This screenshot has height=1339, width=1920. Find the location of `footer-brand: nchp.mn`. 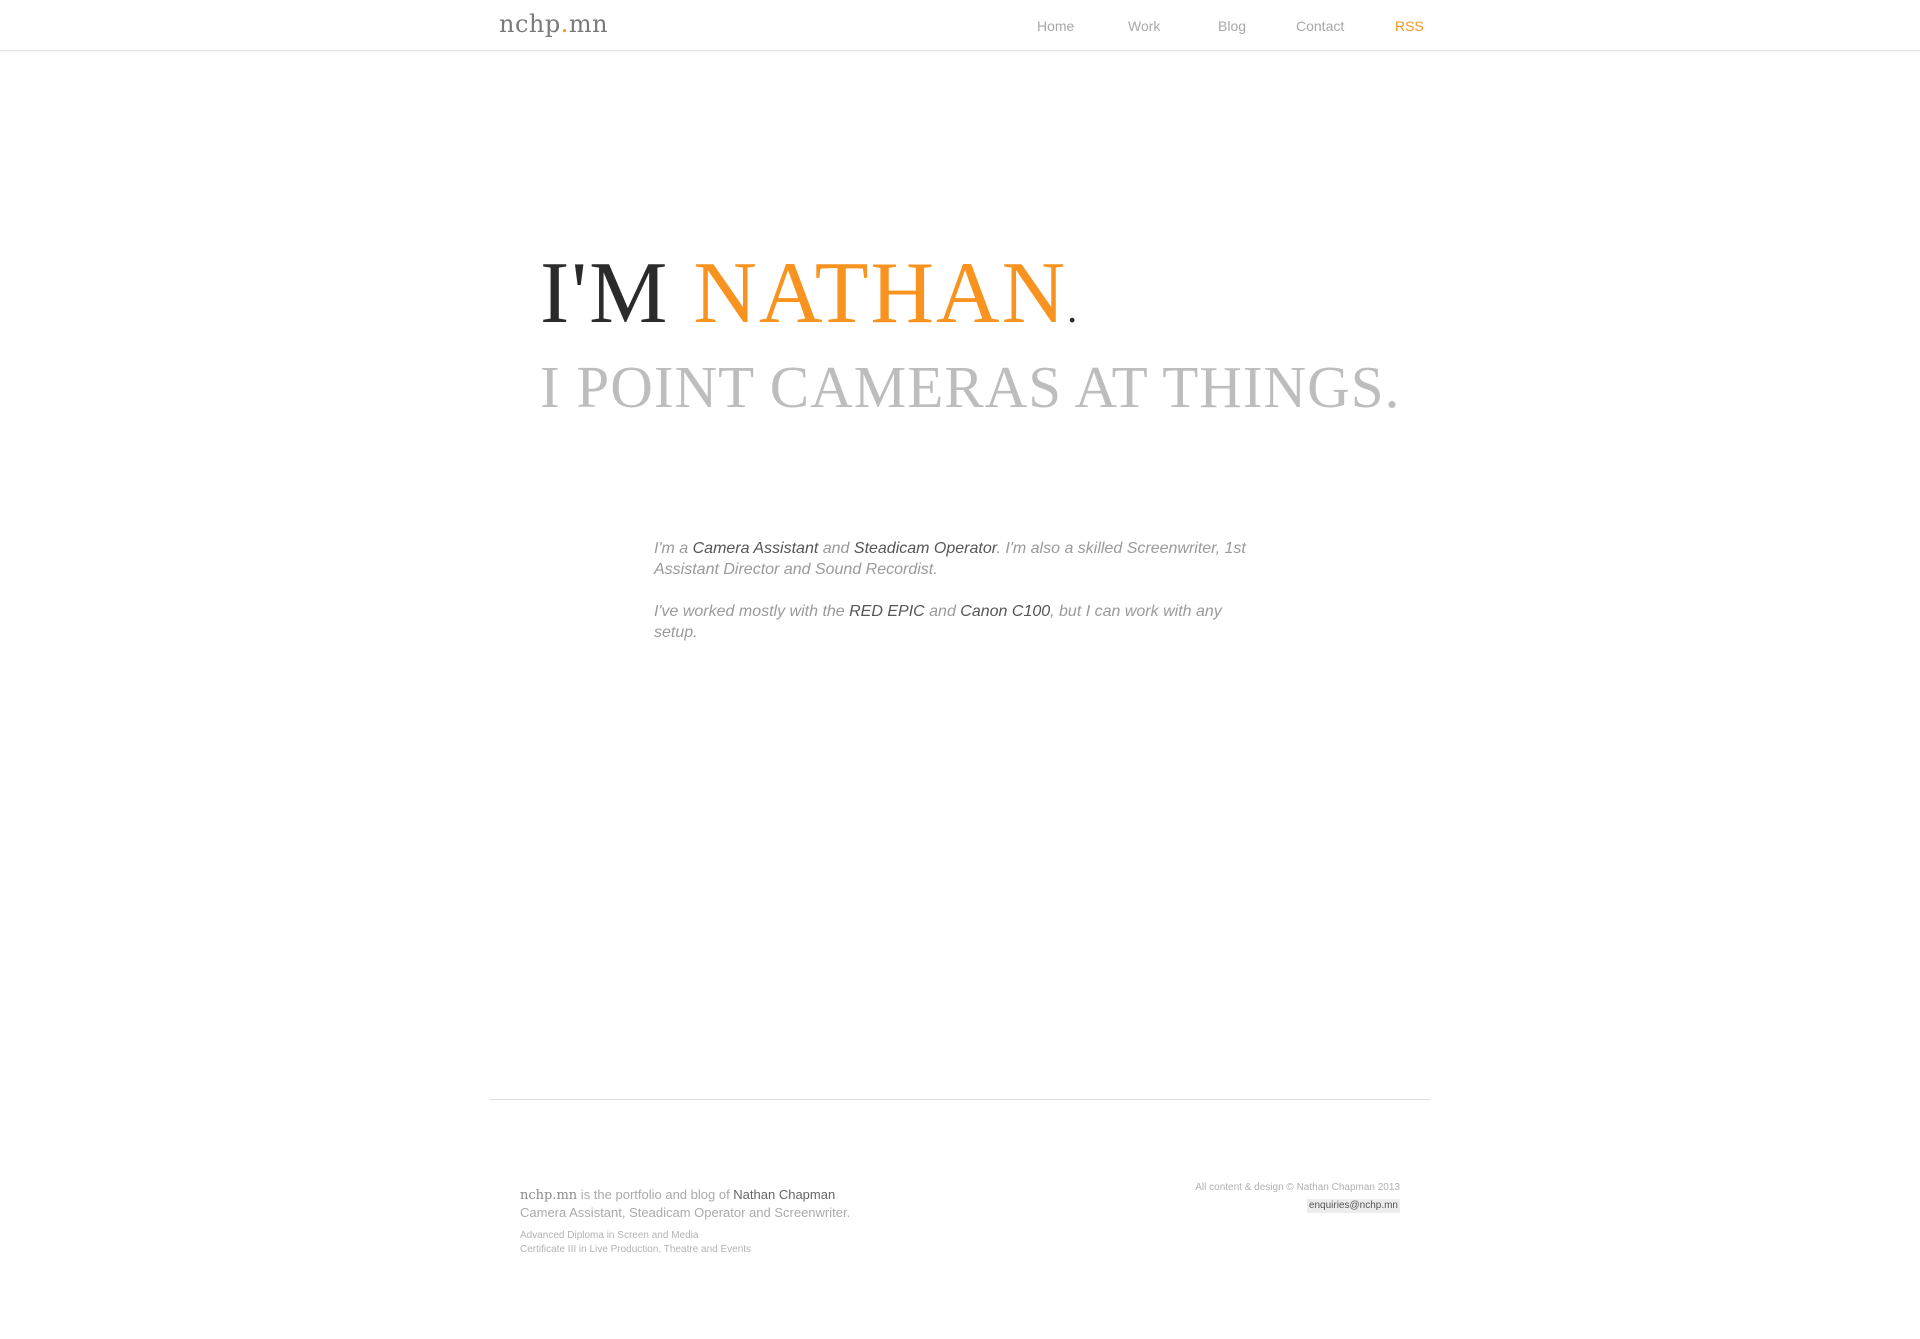

footer-brand: nchp.mn is located at coordinates (549, 1195).